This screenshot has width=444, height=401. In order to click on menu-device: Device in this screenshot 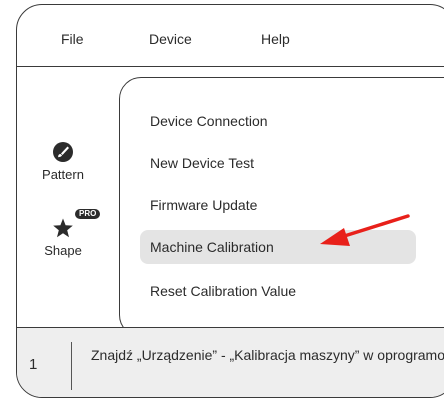, I will do `click(170, 39)`.